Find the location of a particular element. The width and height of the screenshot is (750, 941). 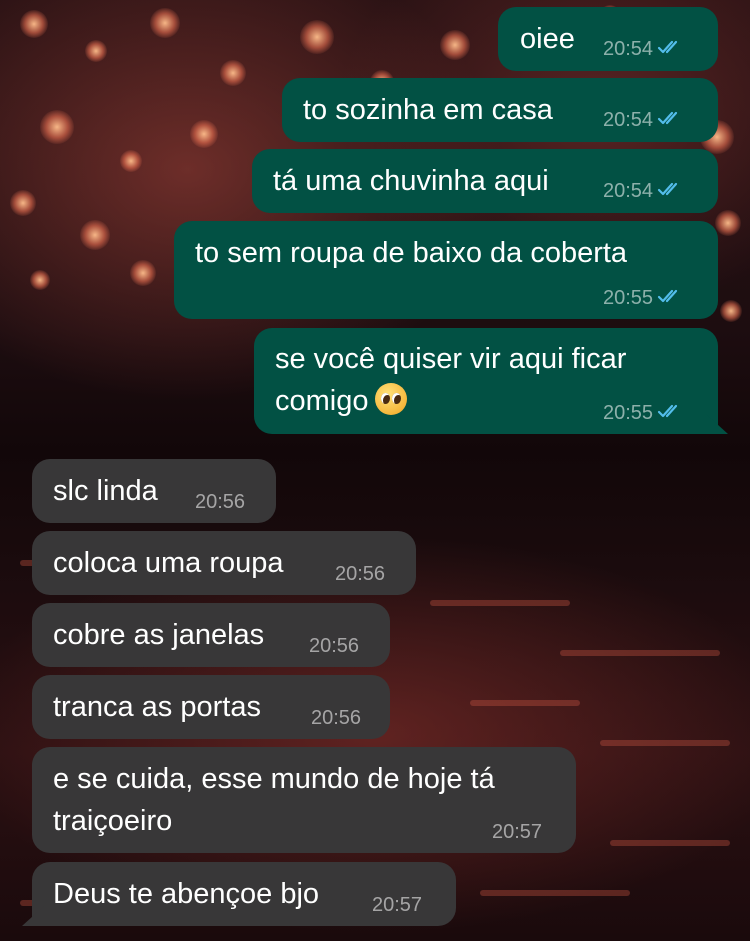

message-bubble-incoming: slc linda 20:56 is located at coordinates (154, 491).